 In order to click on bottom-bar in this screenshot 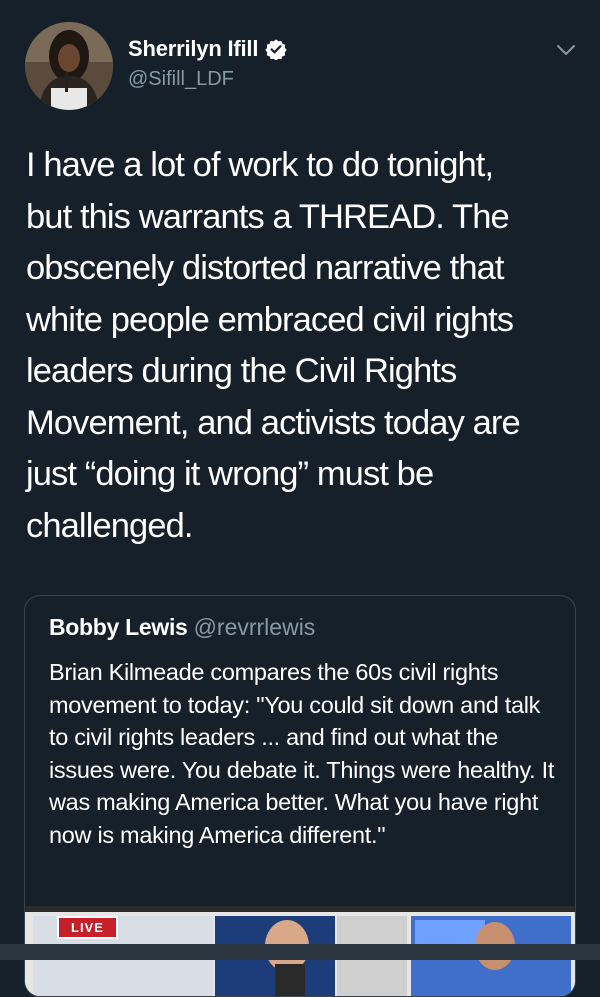, I will do `click(300, 952)`.